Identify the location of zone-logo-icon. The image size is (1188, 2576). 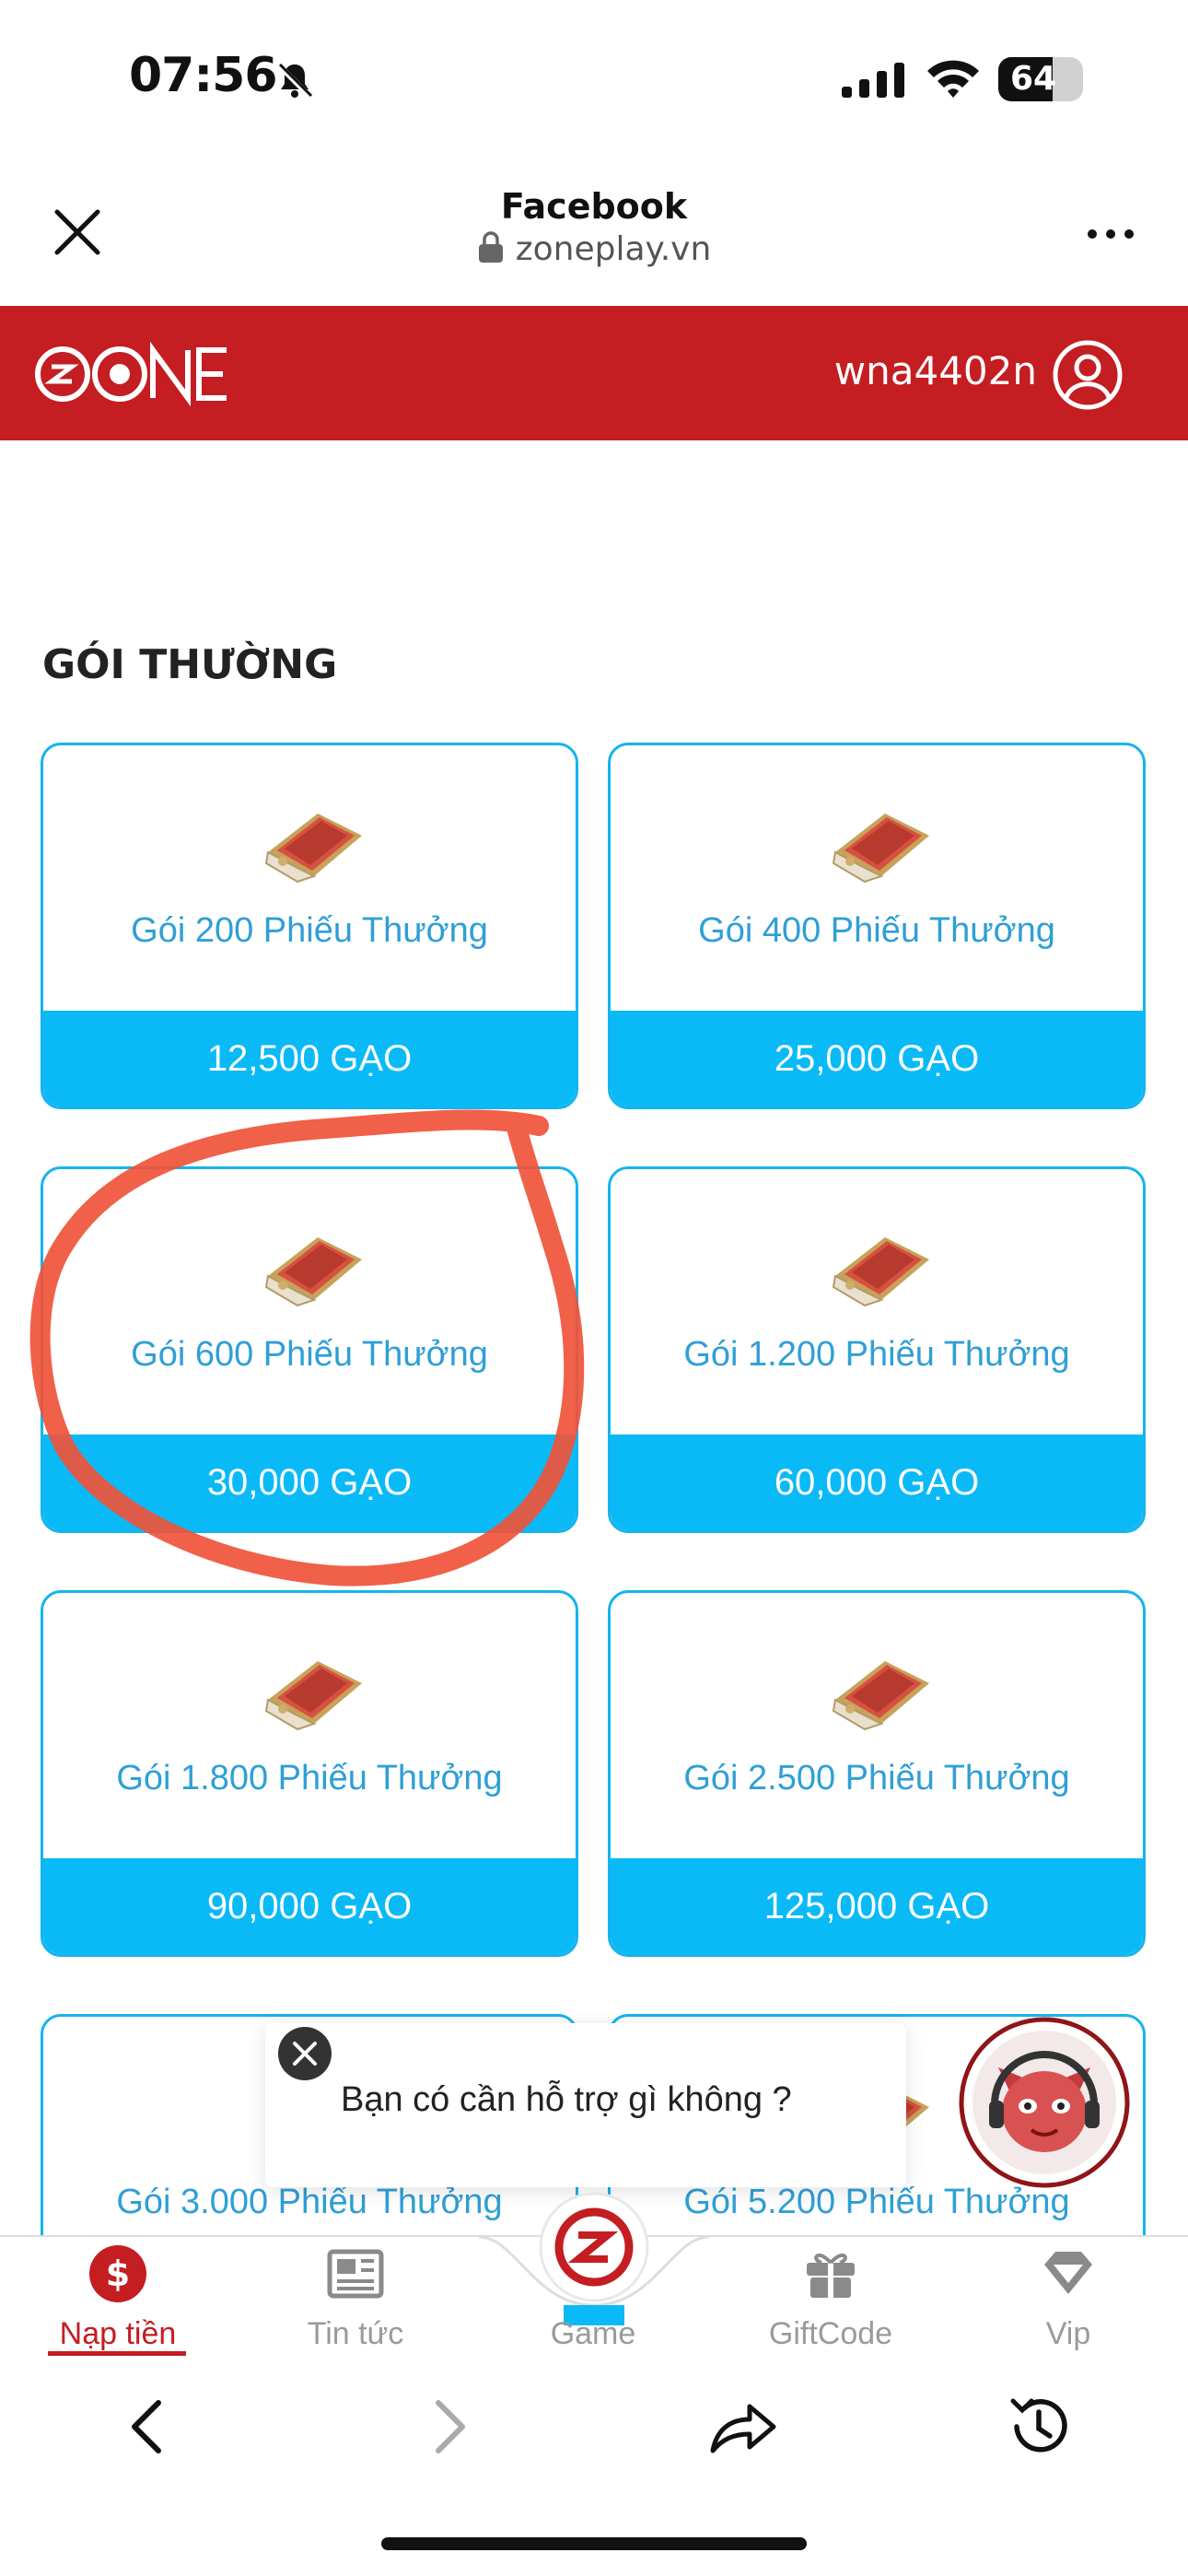
(594, 2247).